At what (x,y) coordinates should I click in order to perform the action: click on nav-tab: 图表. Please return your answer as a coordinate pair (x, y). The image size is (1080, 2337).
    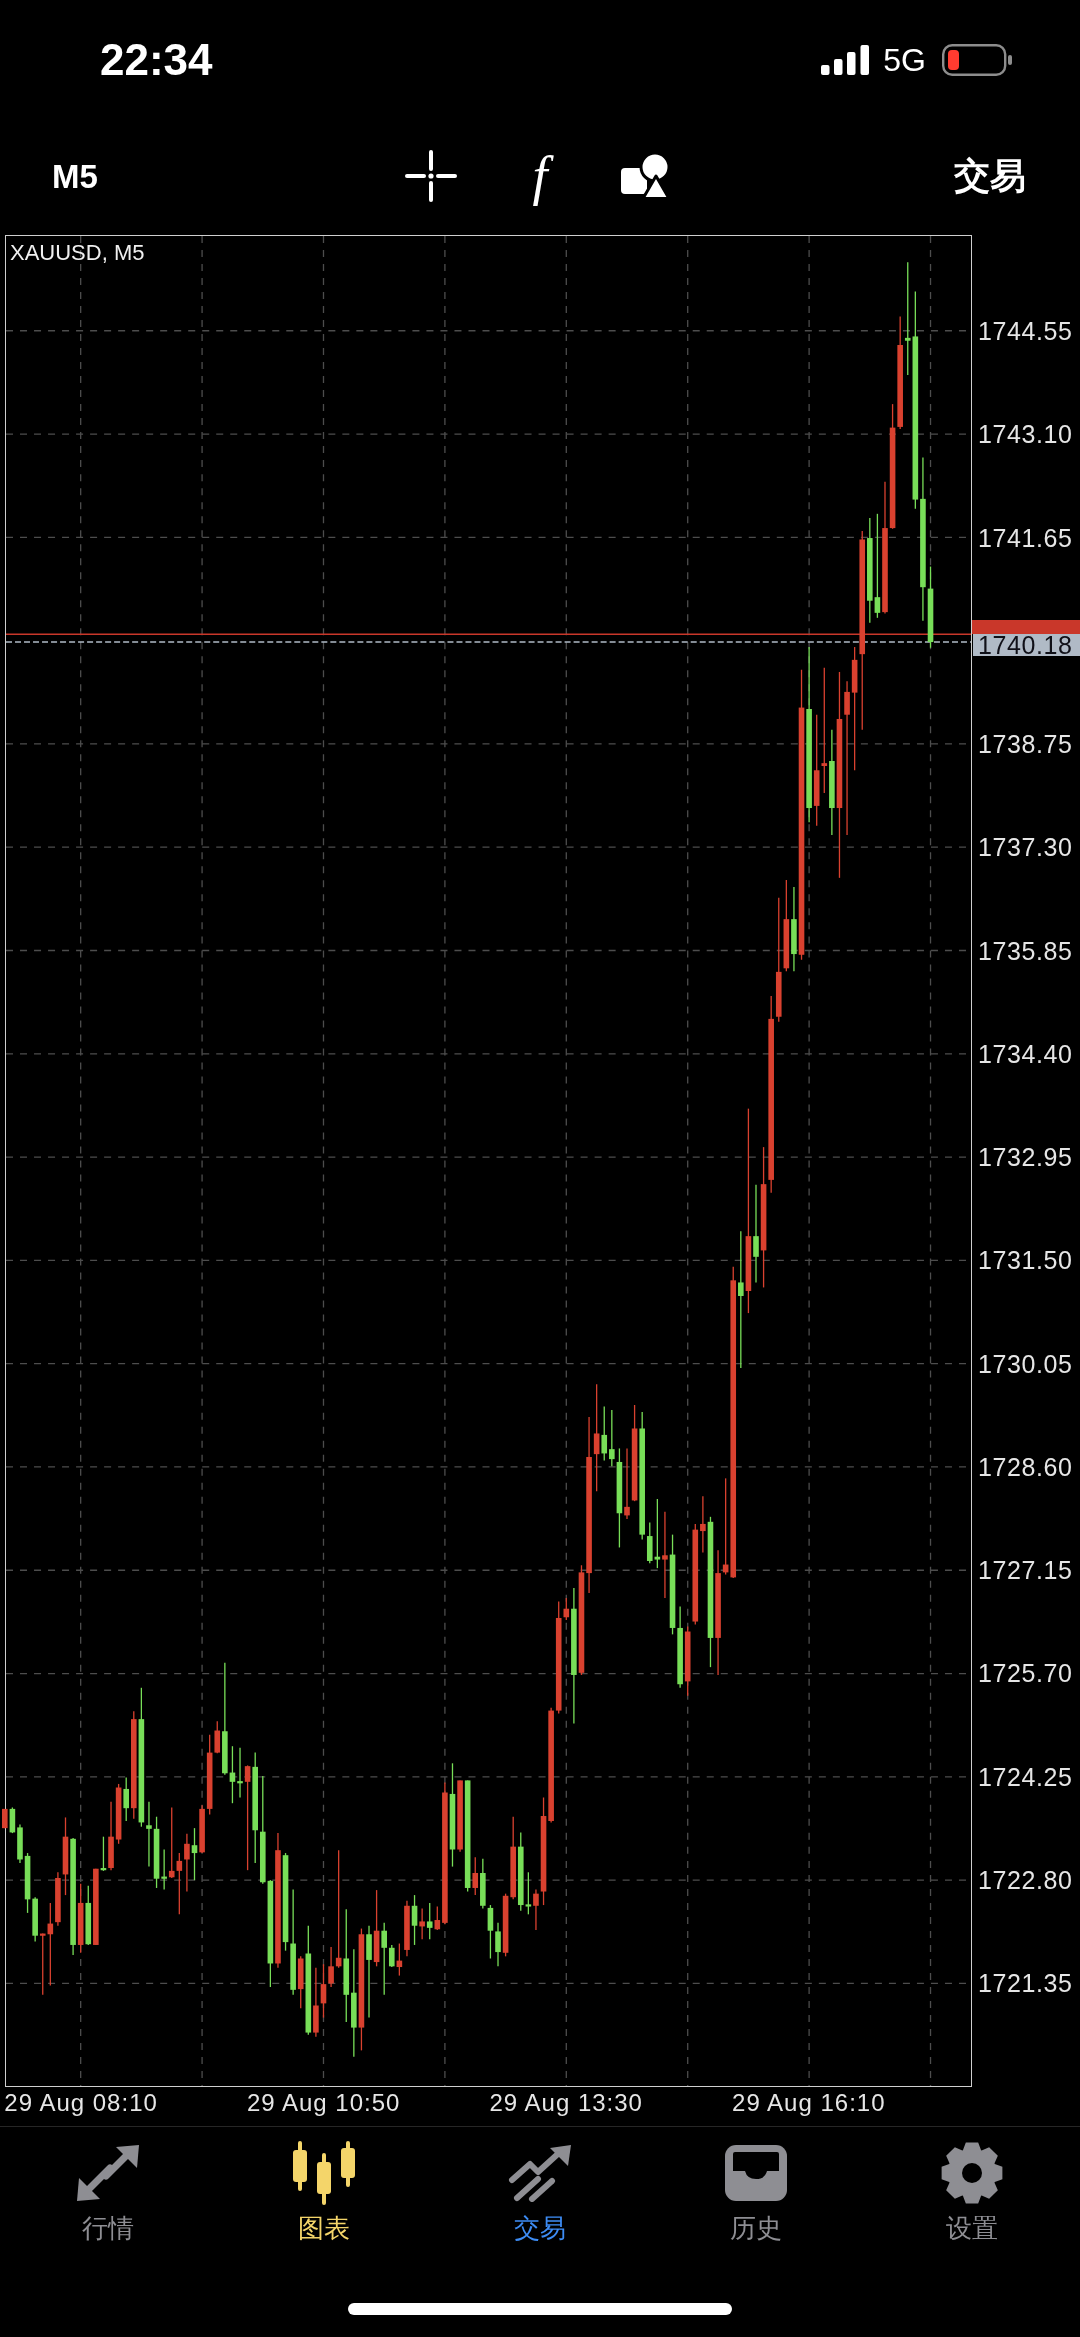
    Looking at the image, I should click on (324, 2192).